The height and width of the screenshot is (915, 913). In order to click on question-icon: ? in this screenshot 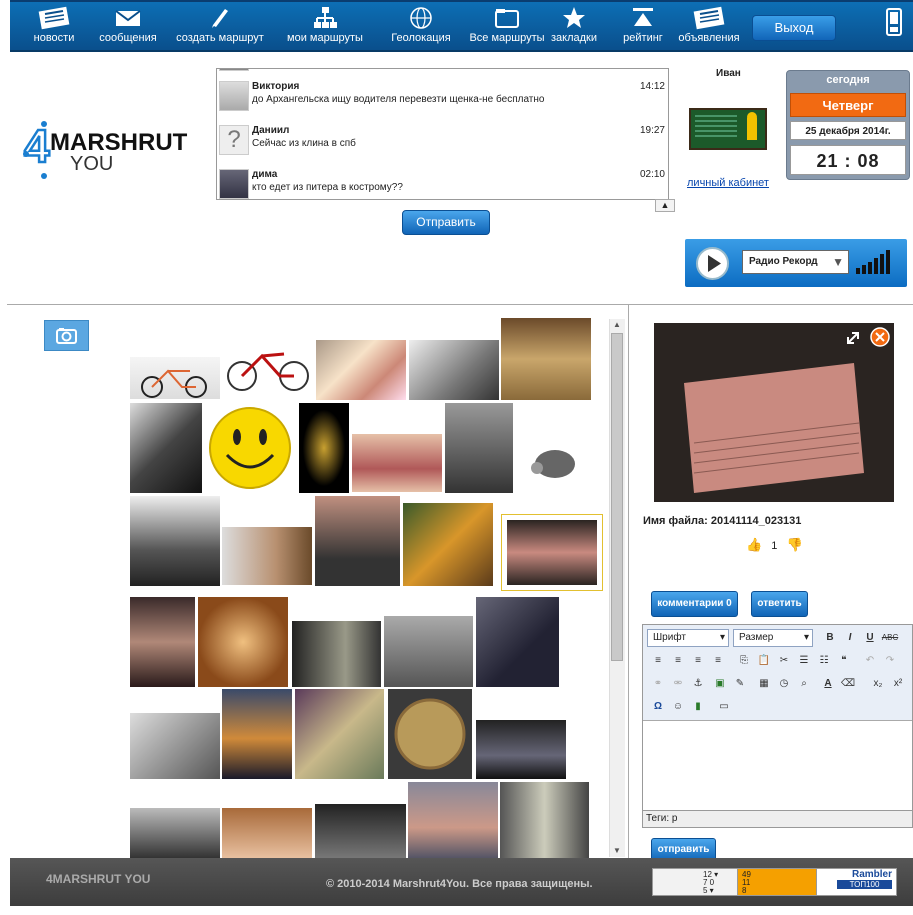, I will do `click(234, 140)`.